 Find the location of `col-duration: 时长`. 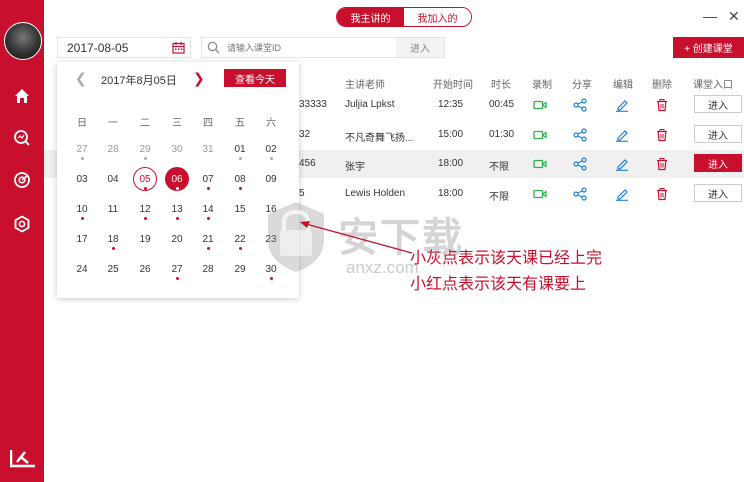

col-duration: 时长 is located at coordinates (501, 85).